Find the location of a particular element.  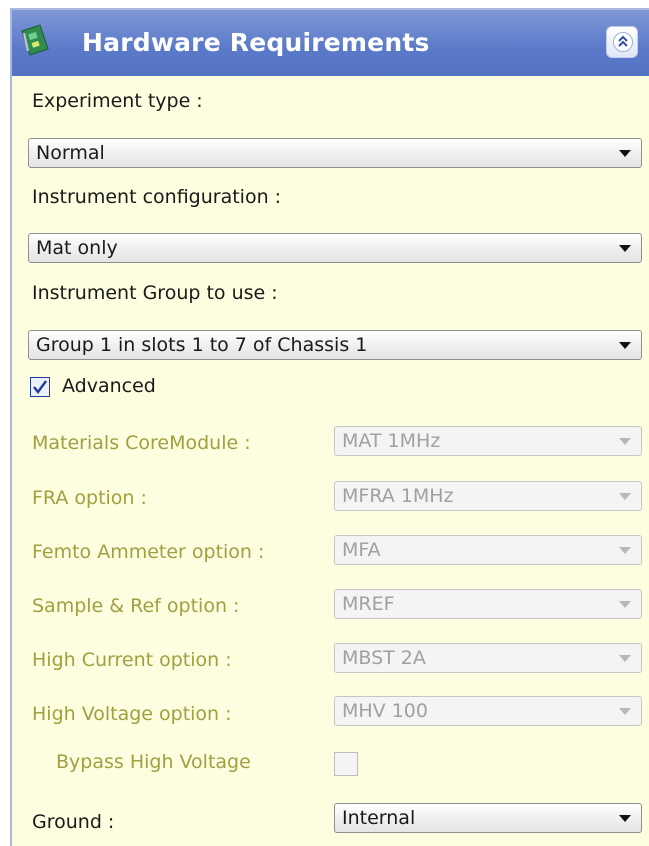

panel-header: Hardware Requirements is located at coordinates (330, 43).